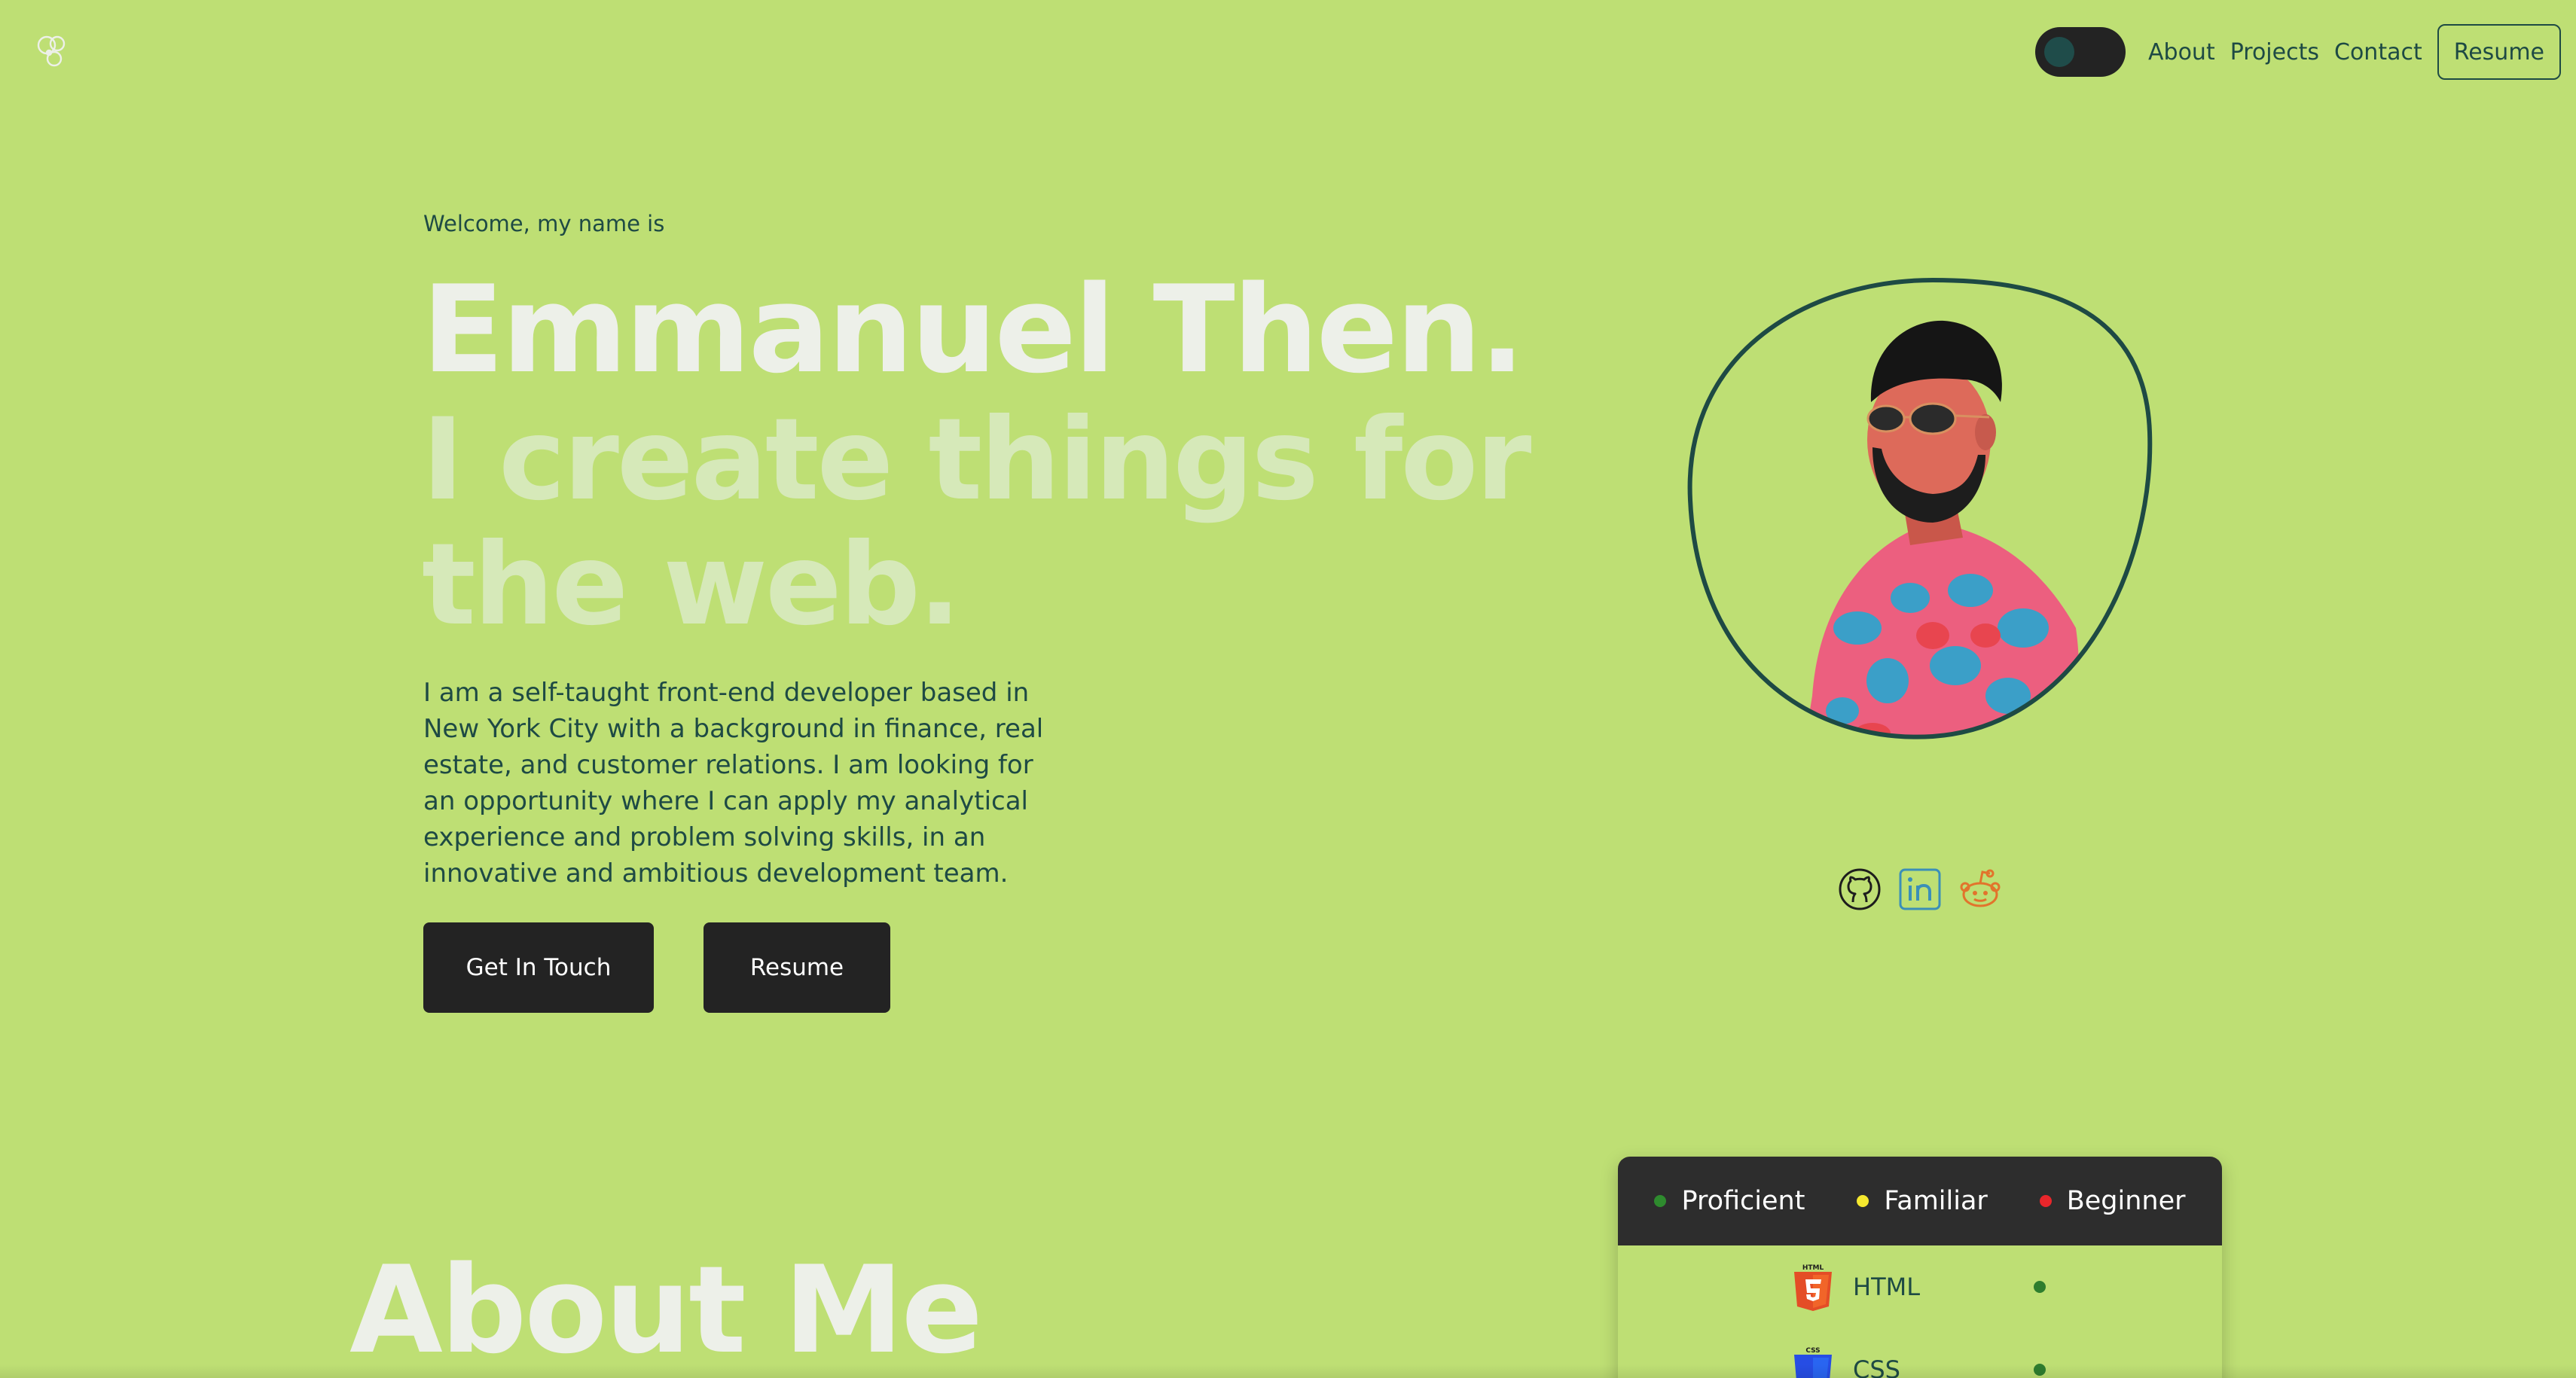  What do you see at coordinates (2181, 52) in the screenshot?
I see `nav-link-about: About` at bounding box center [2181, 52].